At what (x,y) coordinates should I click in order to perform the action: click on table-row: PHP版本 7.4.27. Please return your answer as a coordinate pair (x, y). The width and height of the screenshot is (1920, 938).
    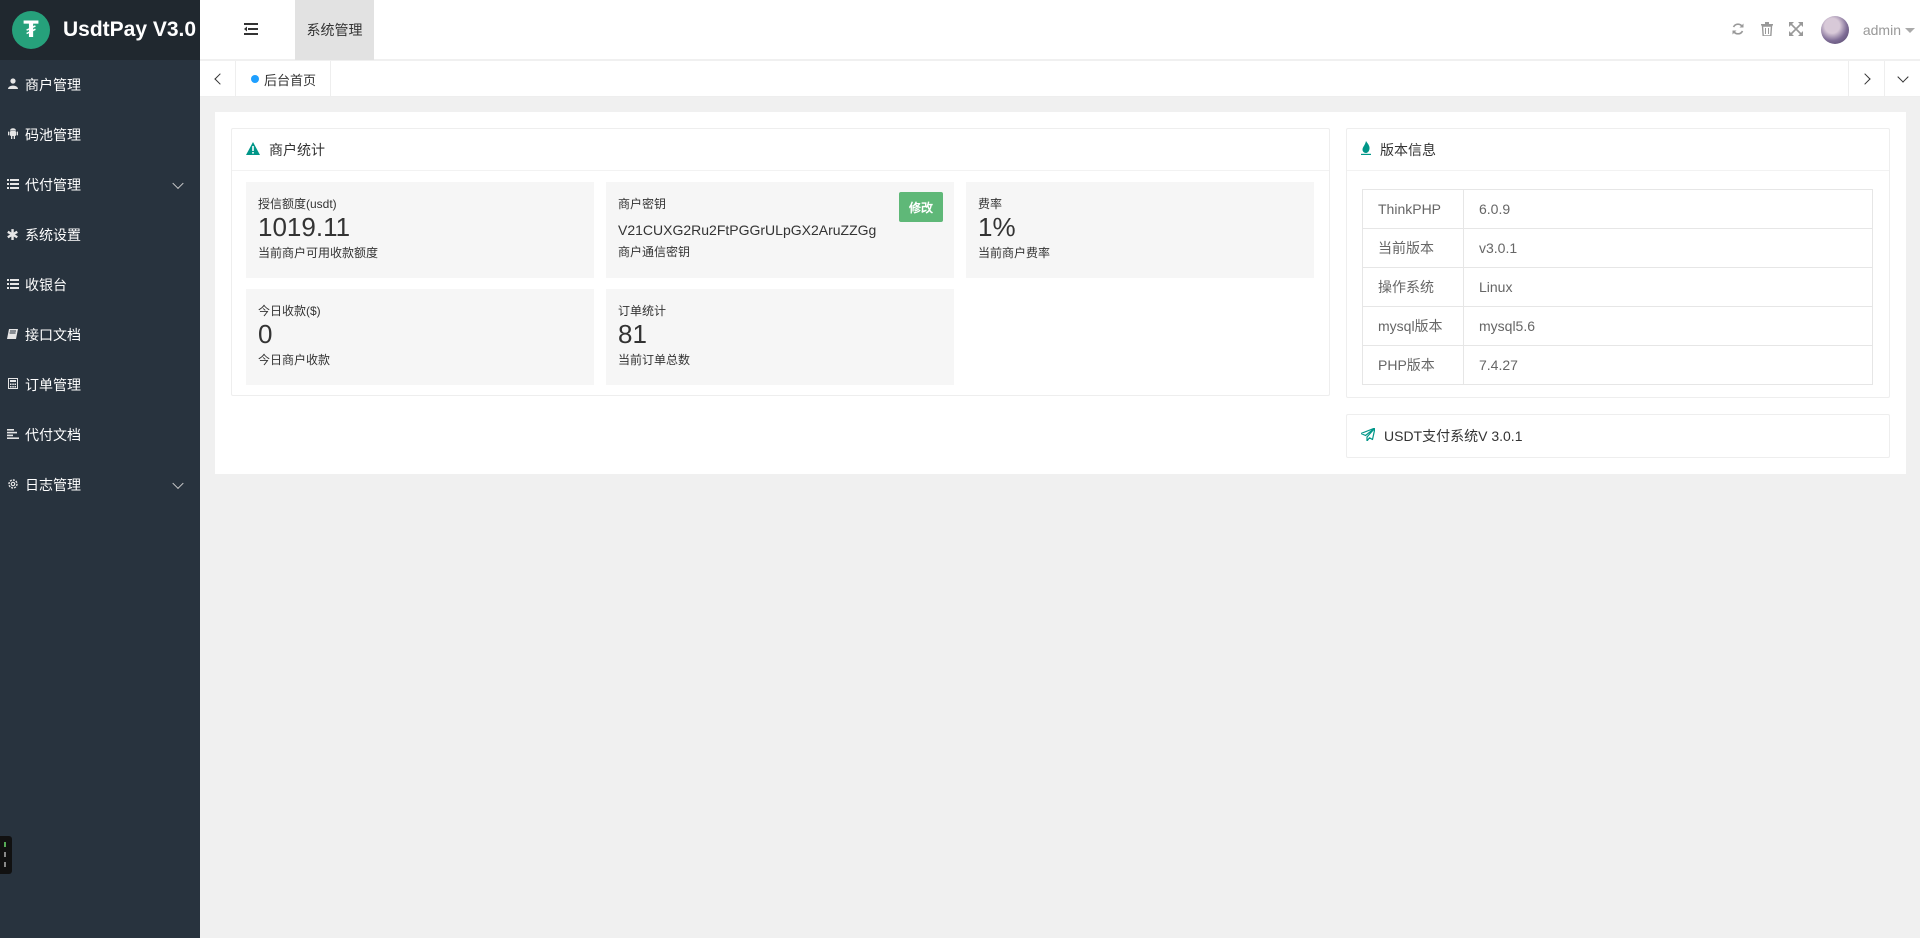
    Looking at the image, I should click on (1617, 365).